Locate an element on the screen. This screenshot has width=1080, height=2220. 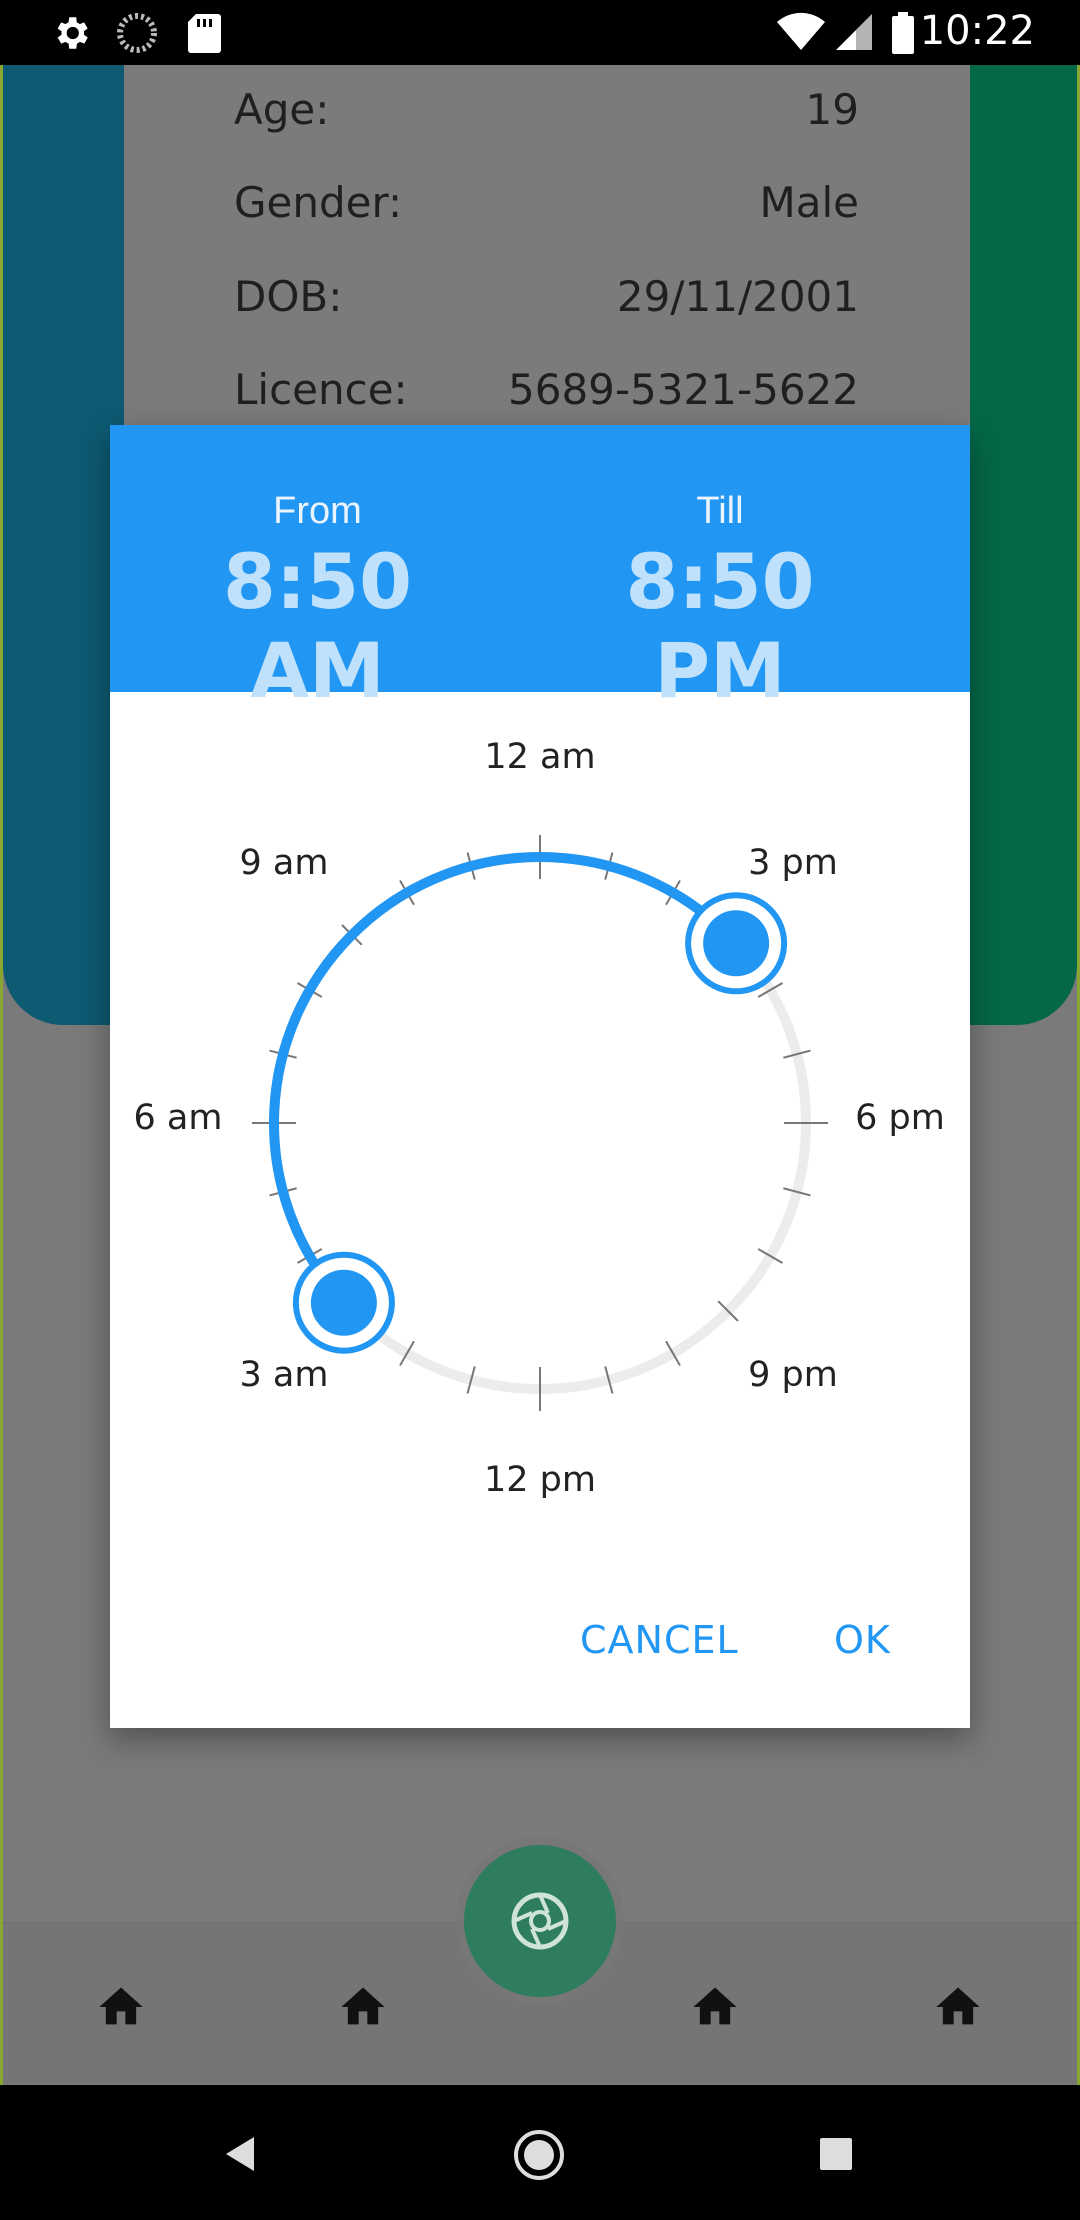
from-time: 8:50 AM is located at coordinates (317, 626).